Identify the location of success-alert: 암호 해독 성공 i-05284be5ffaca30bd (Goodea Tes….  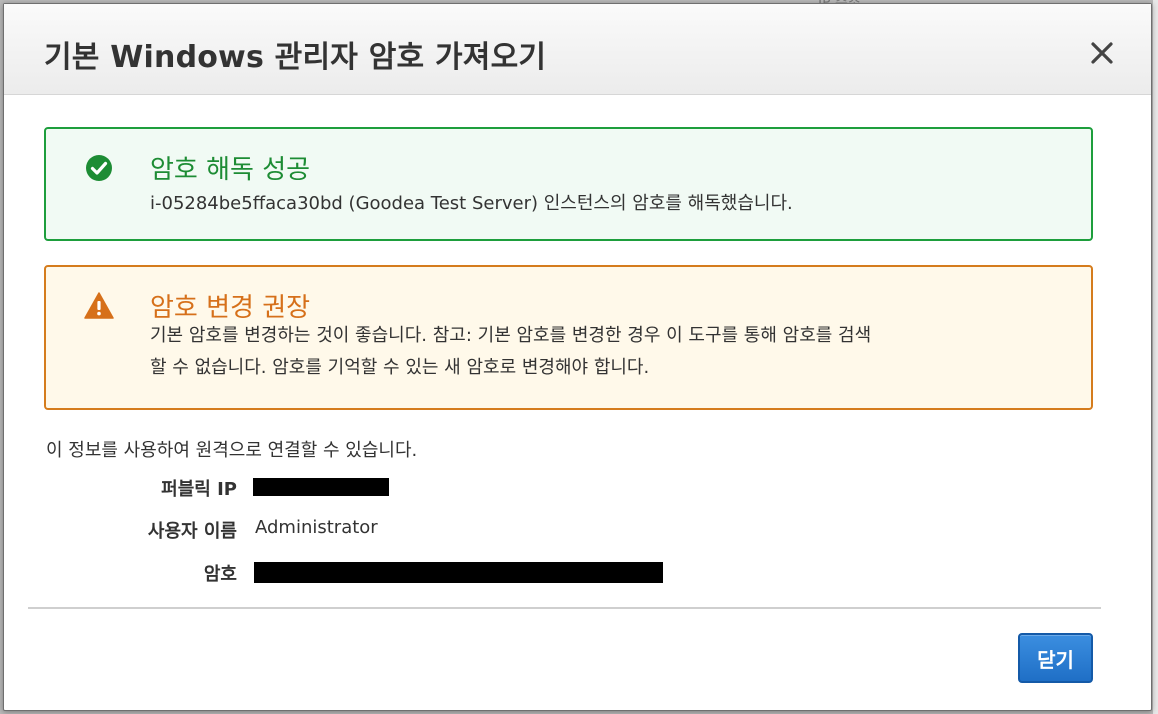
(568, 184).